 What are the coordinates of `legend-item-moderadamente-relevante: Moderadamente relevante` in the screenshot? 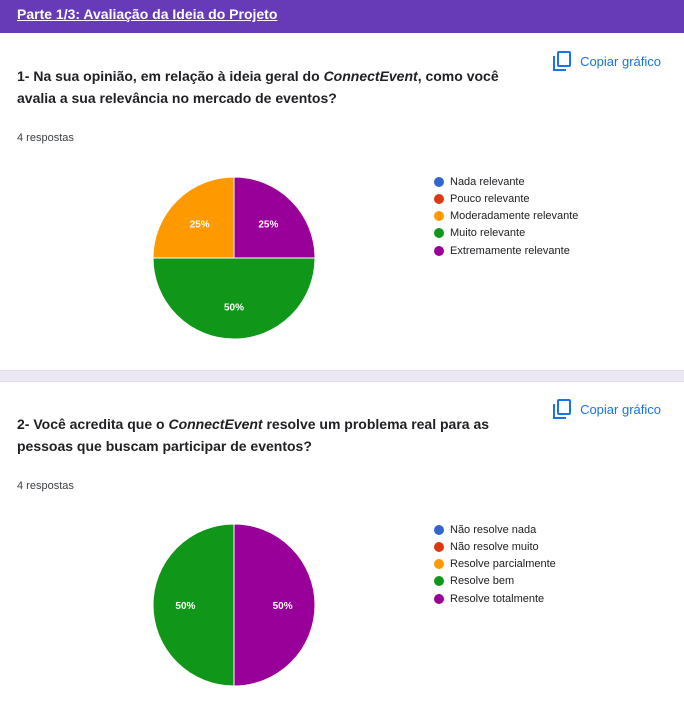 It's located at (506, 216).